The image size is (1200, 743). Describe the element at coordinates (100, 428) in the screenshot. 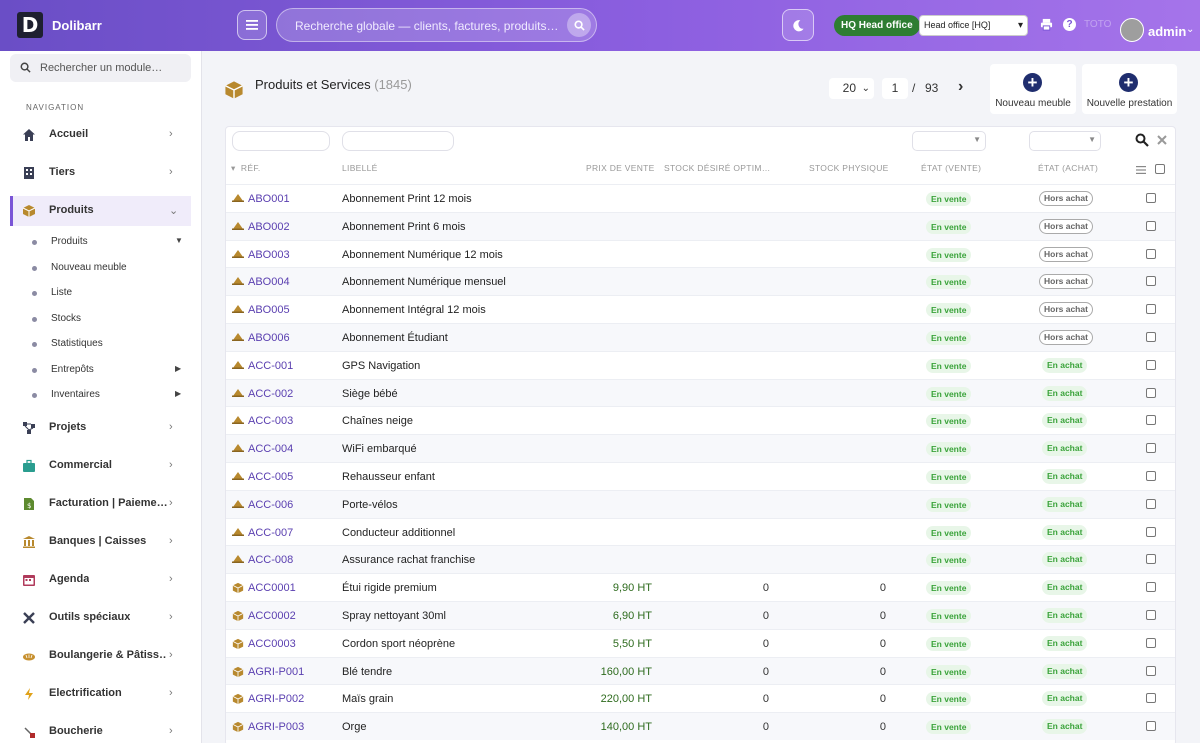

I see `sidebar-item-projets: Projets ›` at that location.